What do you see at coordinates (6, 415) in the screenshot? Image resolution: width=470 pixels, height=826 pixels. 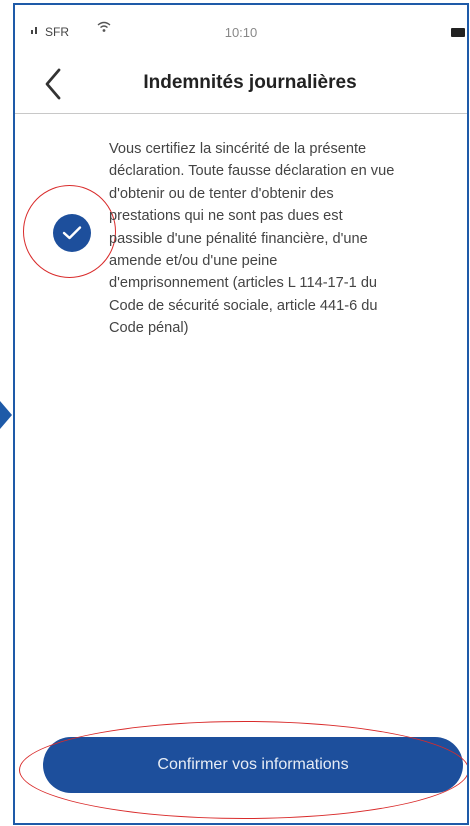 I see `pointer-arrow-icon` at bounding box center [6, 415].